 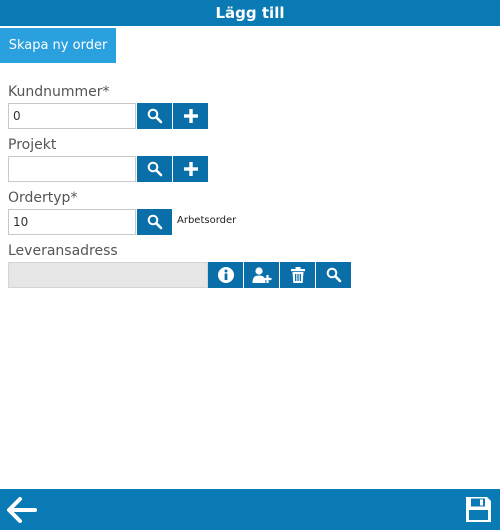 I want to click on delivery-address-input, so click(x=108, y=275).